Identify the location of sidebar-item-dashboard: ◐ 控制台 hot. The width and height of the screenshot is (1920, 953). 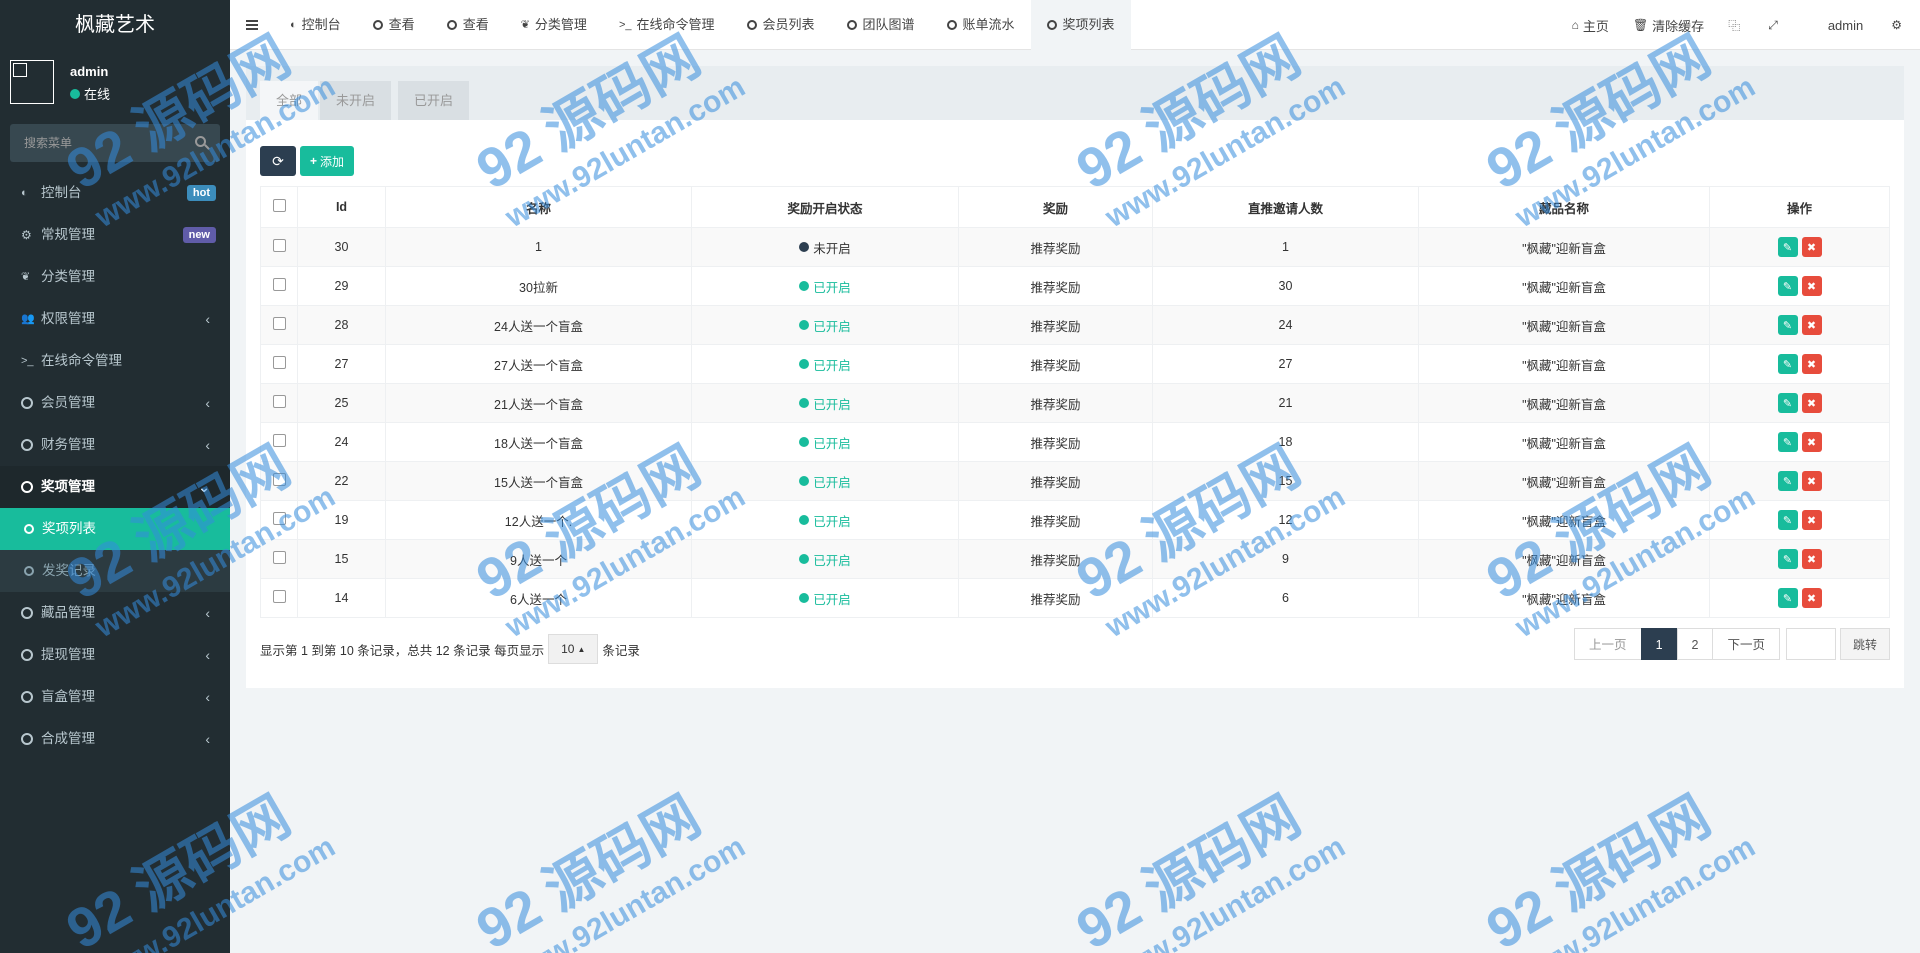
(115, 193).